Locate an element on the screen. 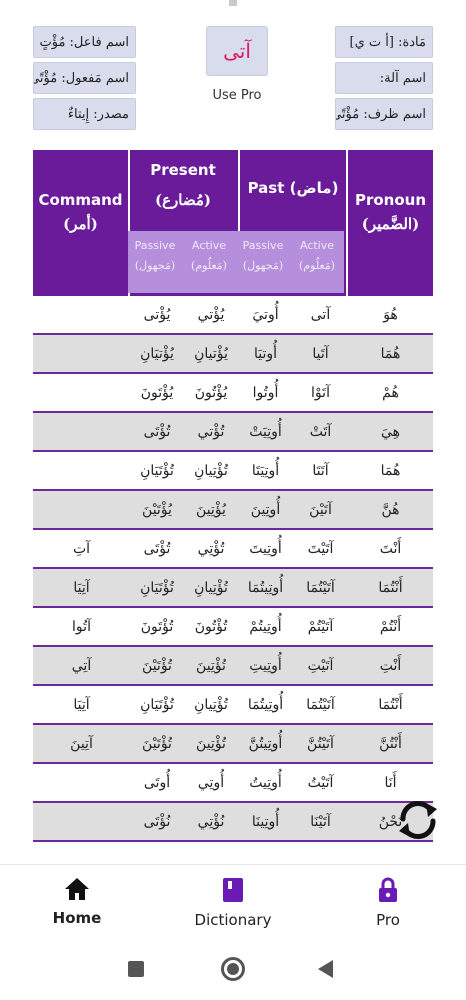 The image size is (466, 1000). back-button is located at coordinates (325, 969).